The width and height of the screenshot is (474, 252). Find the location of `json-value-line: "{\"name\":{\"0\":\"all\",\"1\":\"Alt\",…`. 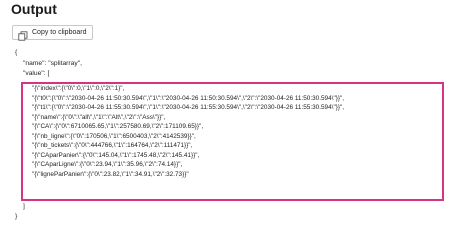

json-value-line: "{\"name\":{\"0\":\"all\",\"1\":\"Alt\",… is located at coordinates (99, 117).